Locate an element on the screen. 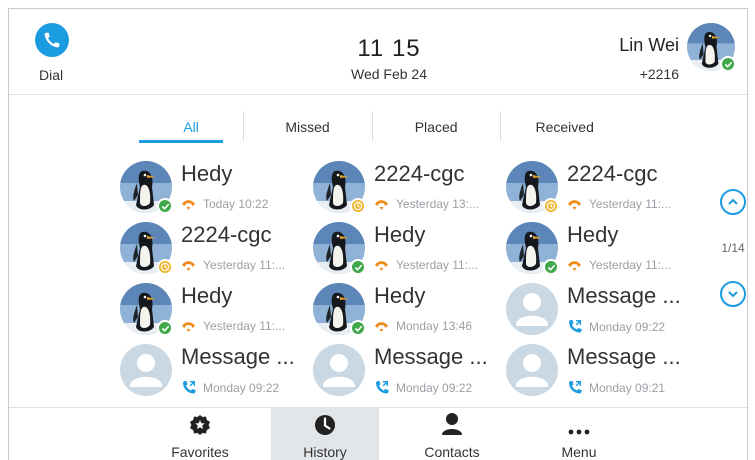  star-badge-icon is located at coordinates (200, 422).